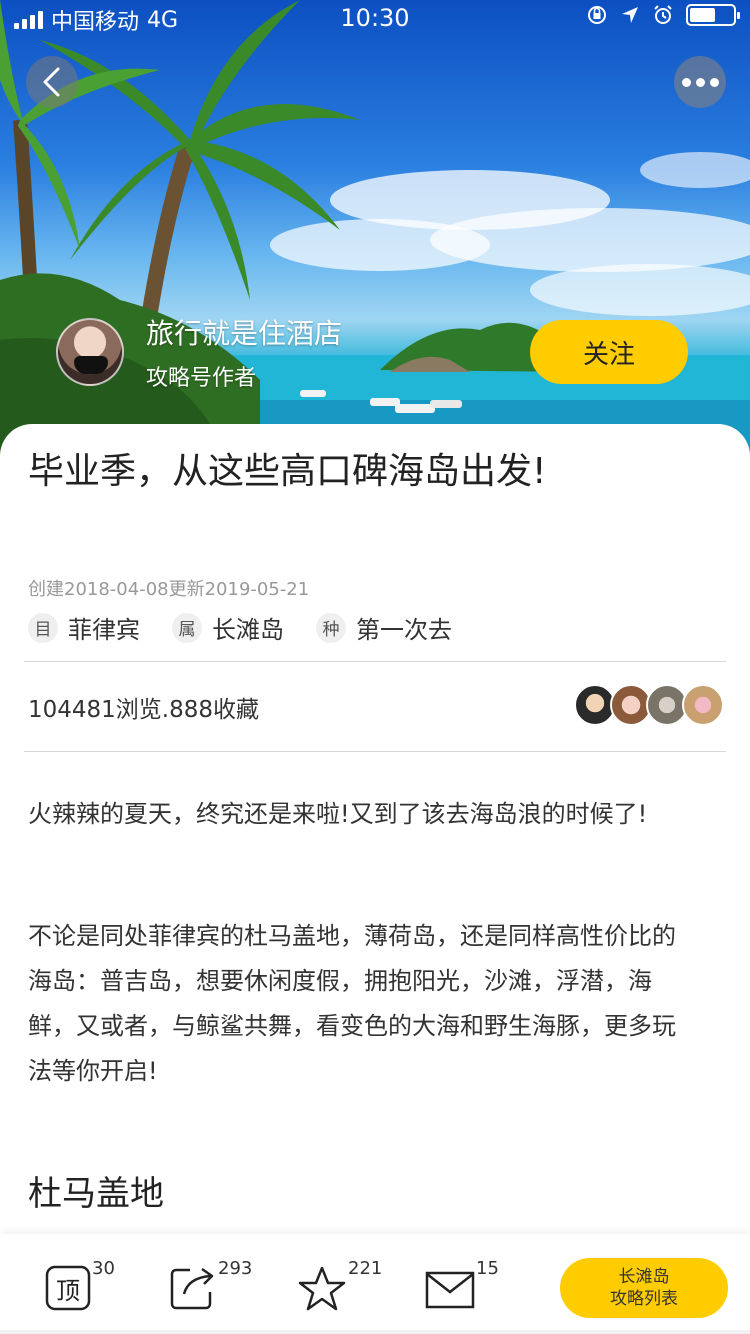  What do you see at coordinates (450, 1290) in the screenshot?
I see `mail-icon` at bounding box center [450, 1290].